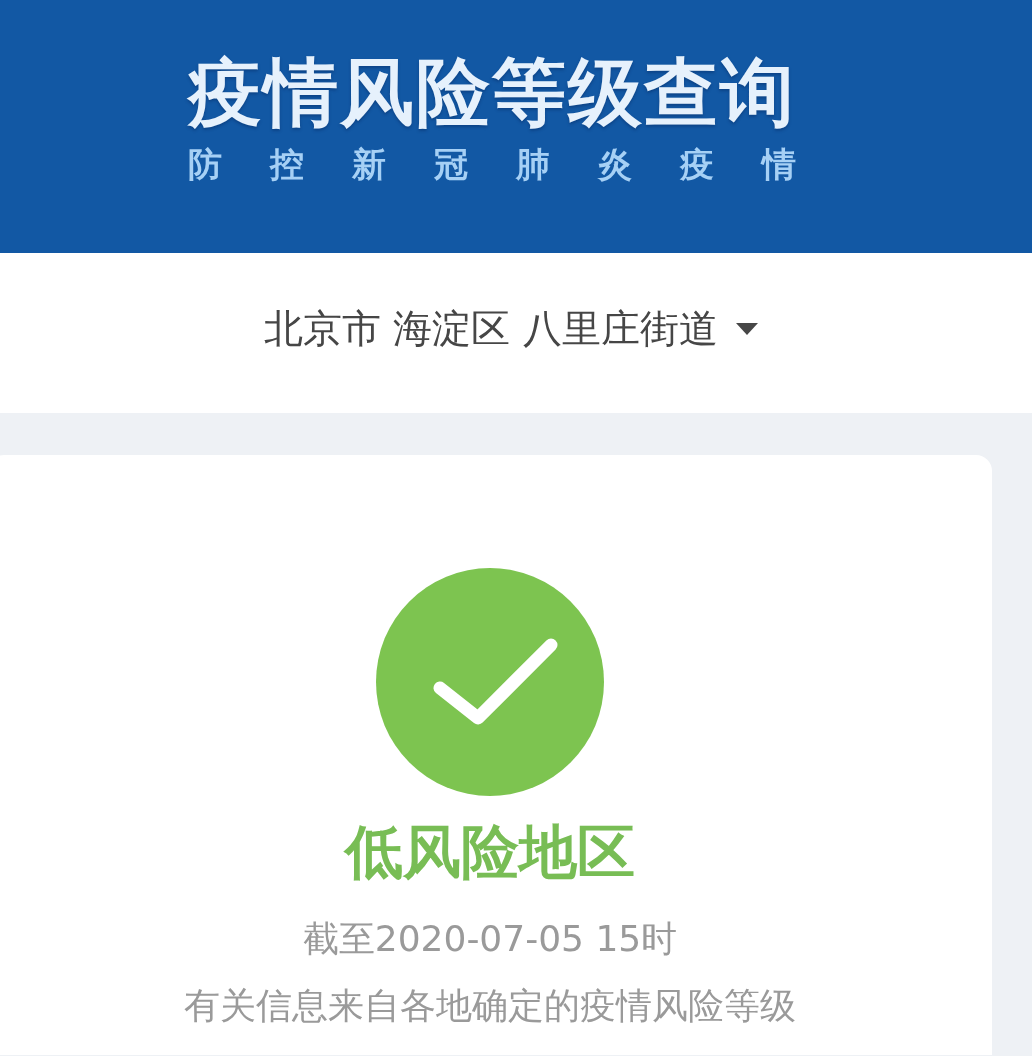 The height and width of the screenshot is (1056, 1032). Describe the element at coordinates (516, 164) in the screenshot. I see `page-subtitle: 防控新冠肺炎疫情` at that location.